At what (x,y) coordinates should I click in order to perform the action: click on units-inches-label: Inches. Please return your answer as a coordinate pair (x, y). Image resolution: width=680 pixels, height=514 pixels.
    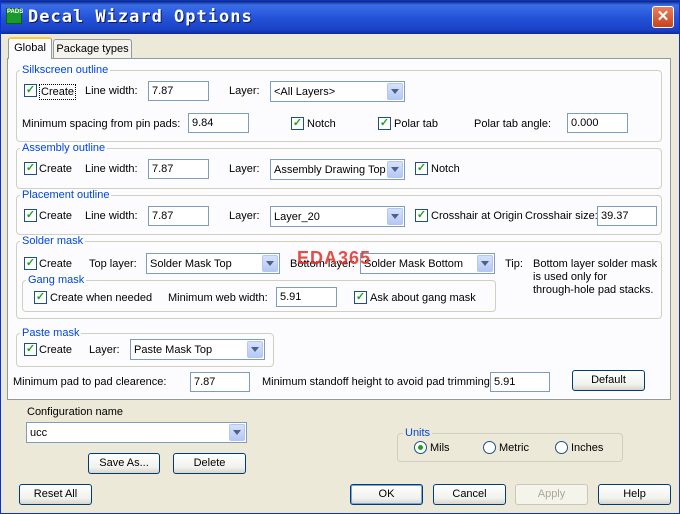
    Looking at the image, I should click on (587, 448).